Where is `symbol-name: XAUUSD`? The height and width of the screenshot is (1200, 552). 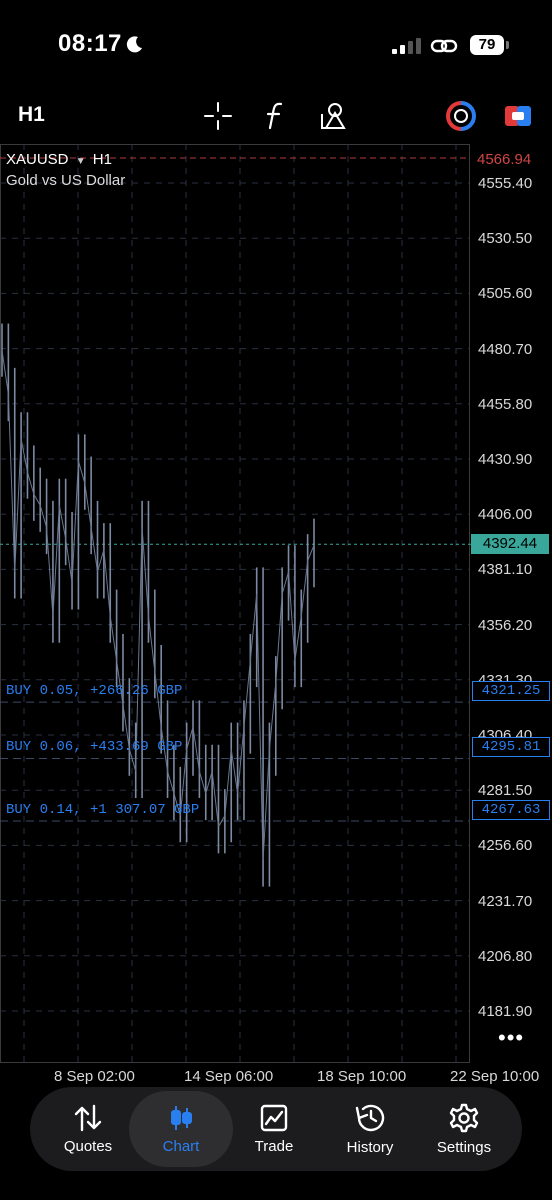 symbol-name: XAUUSD is located at coordinates (37, 159).